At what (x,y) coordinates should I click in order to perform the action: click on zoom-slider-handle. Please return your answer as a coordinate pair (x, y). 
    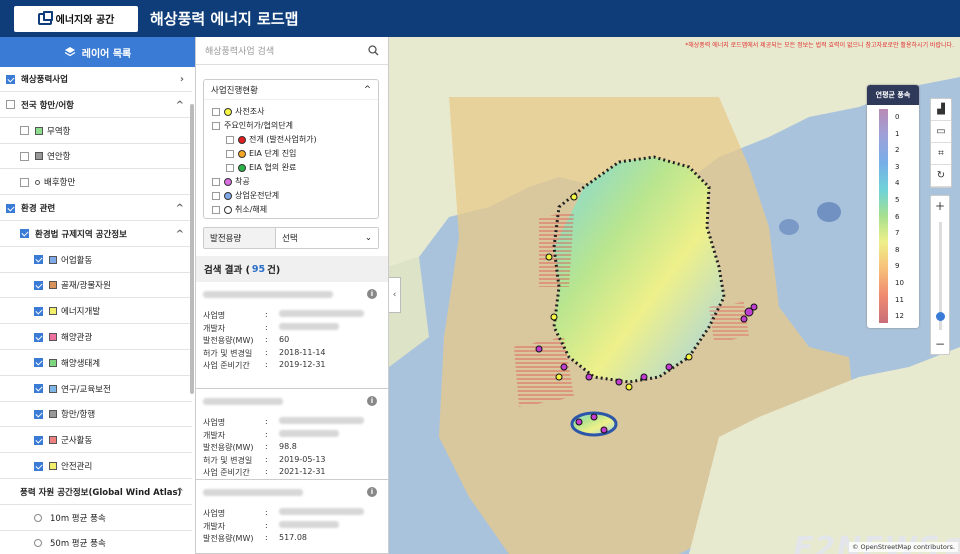
    Looking at the image, I should click on (940, 316).